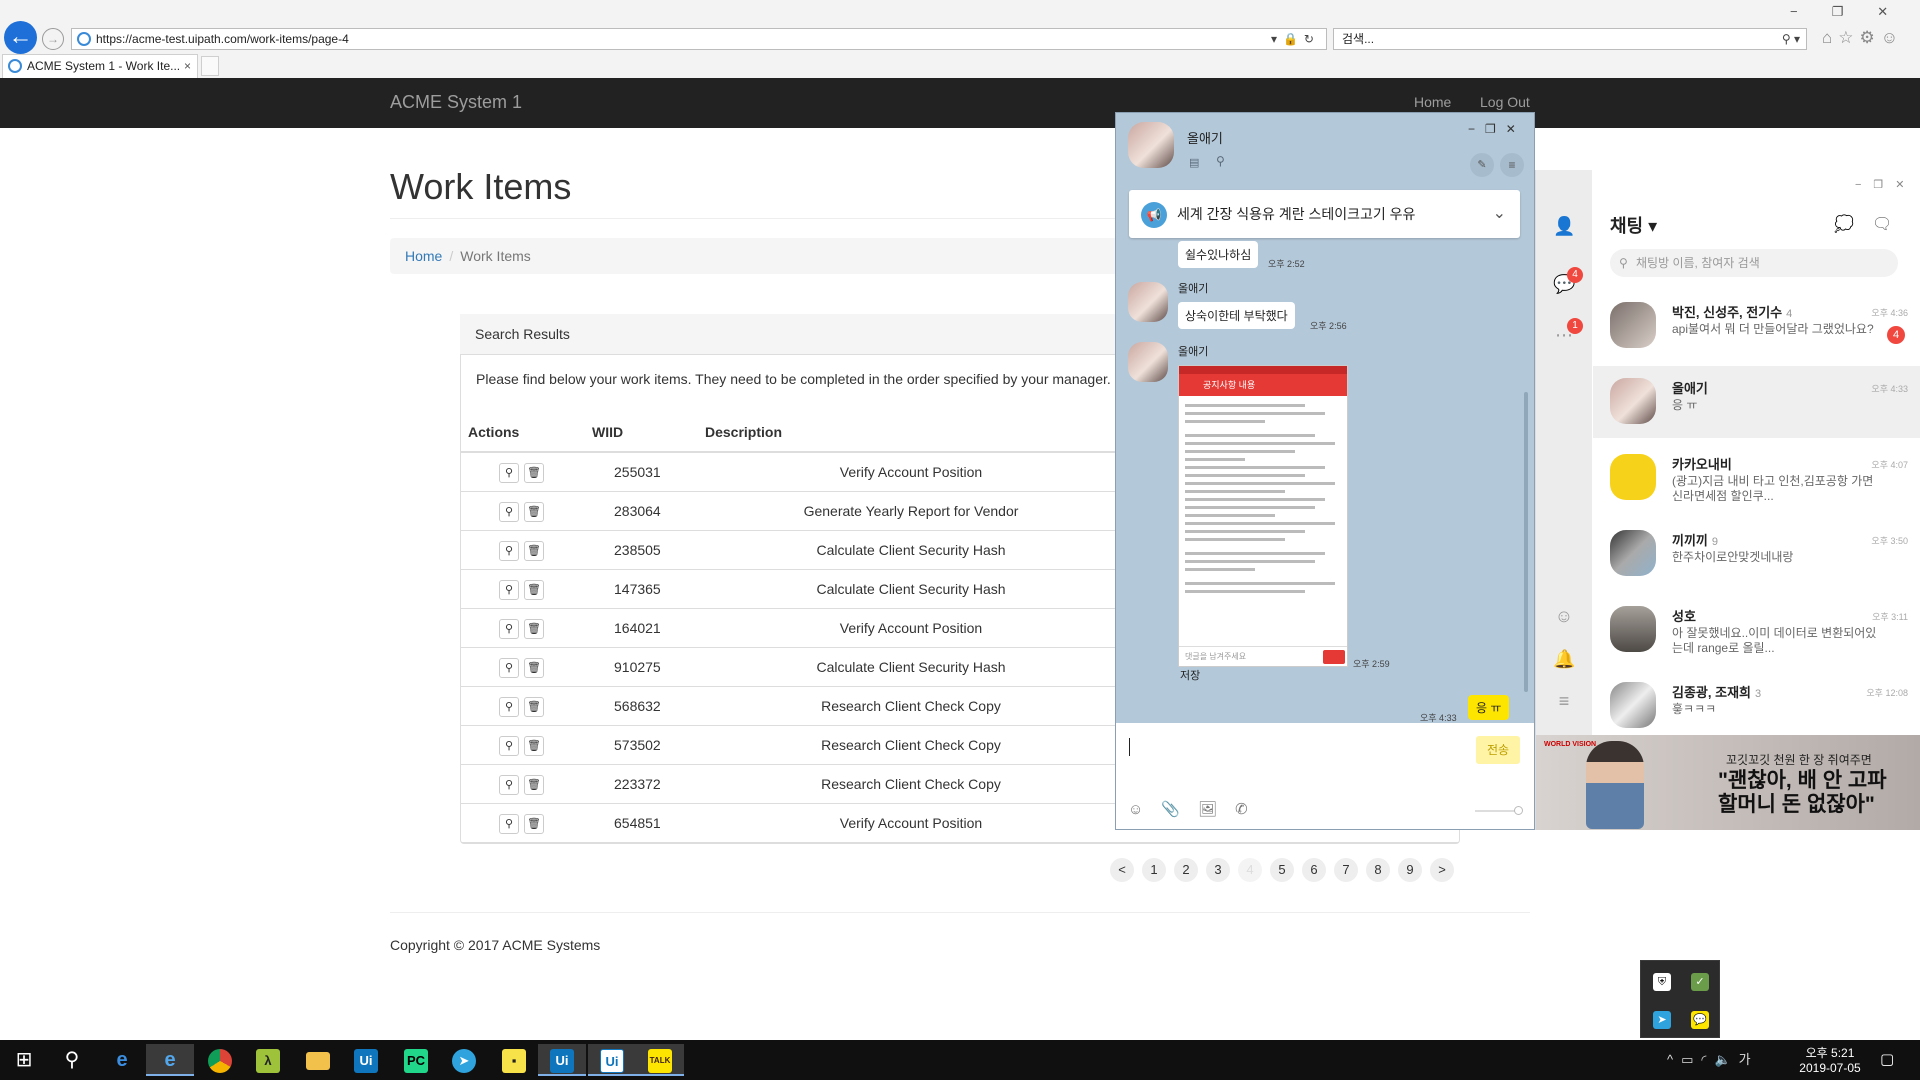 This screenshot has height=1080, width=1920. Describe the element at coordinates (1713, 1058) in the screenshot. I see `system-tray: ^▭◜🔈가` at that location.